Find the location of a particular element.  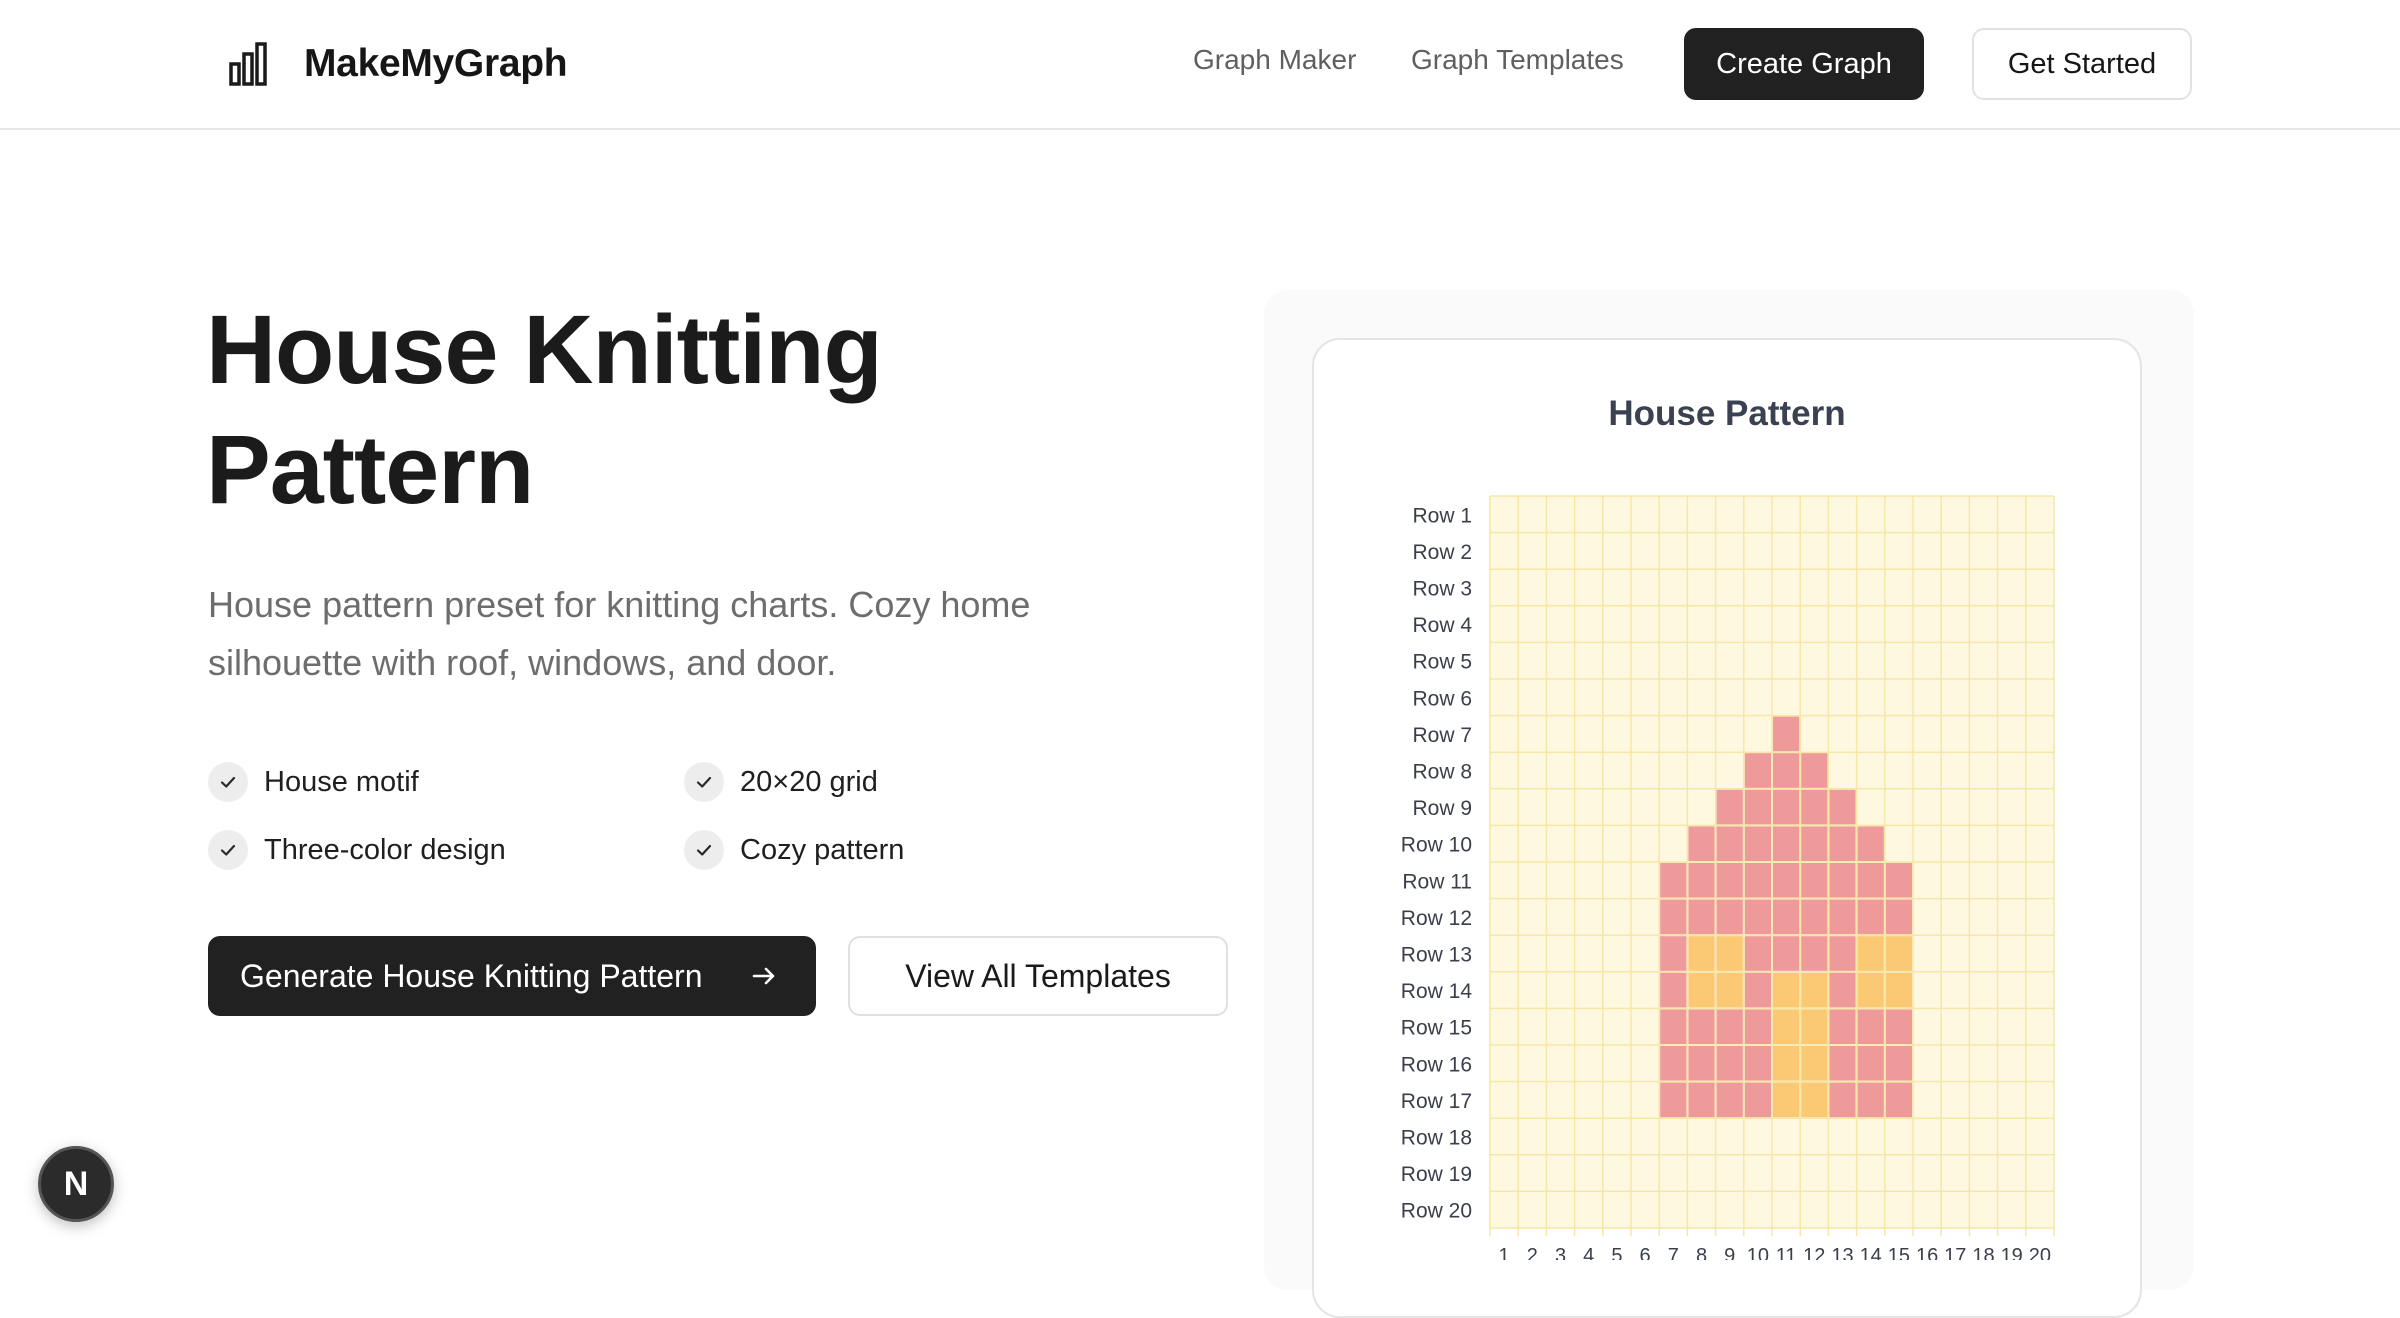

row-label: Row 18 is located at coordinates (1436, 1138).